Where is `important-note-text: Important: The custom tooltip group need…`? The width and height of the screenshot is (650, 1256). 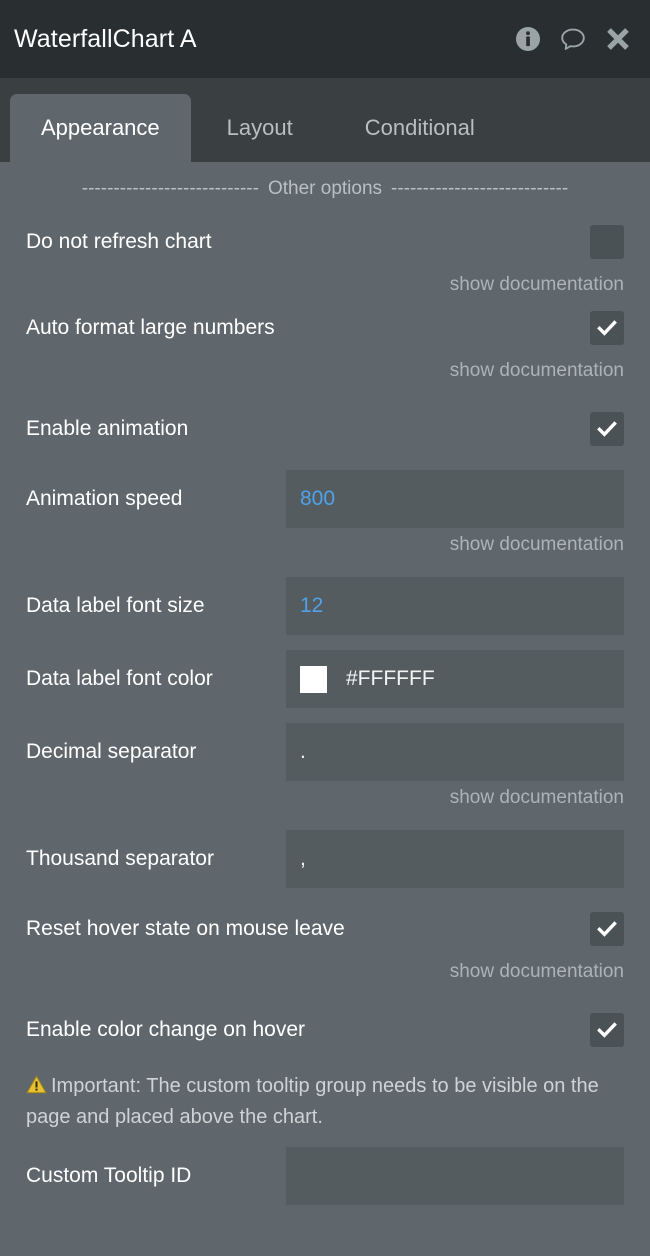 important-note-text: Important: The custom tooltip group need… is located at coordinates (312, 1102).